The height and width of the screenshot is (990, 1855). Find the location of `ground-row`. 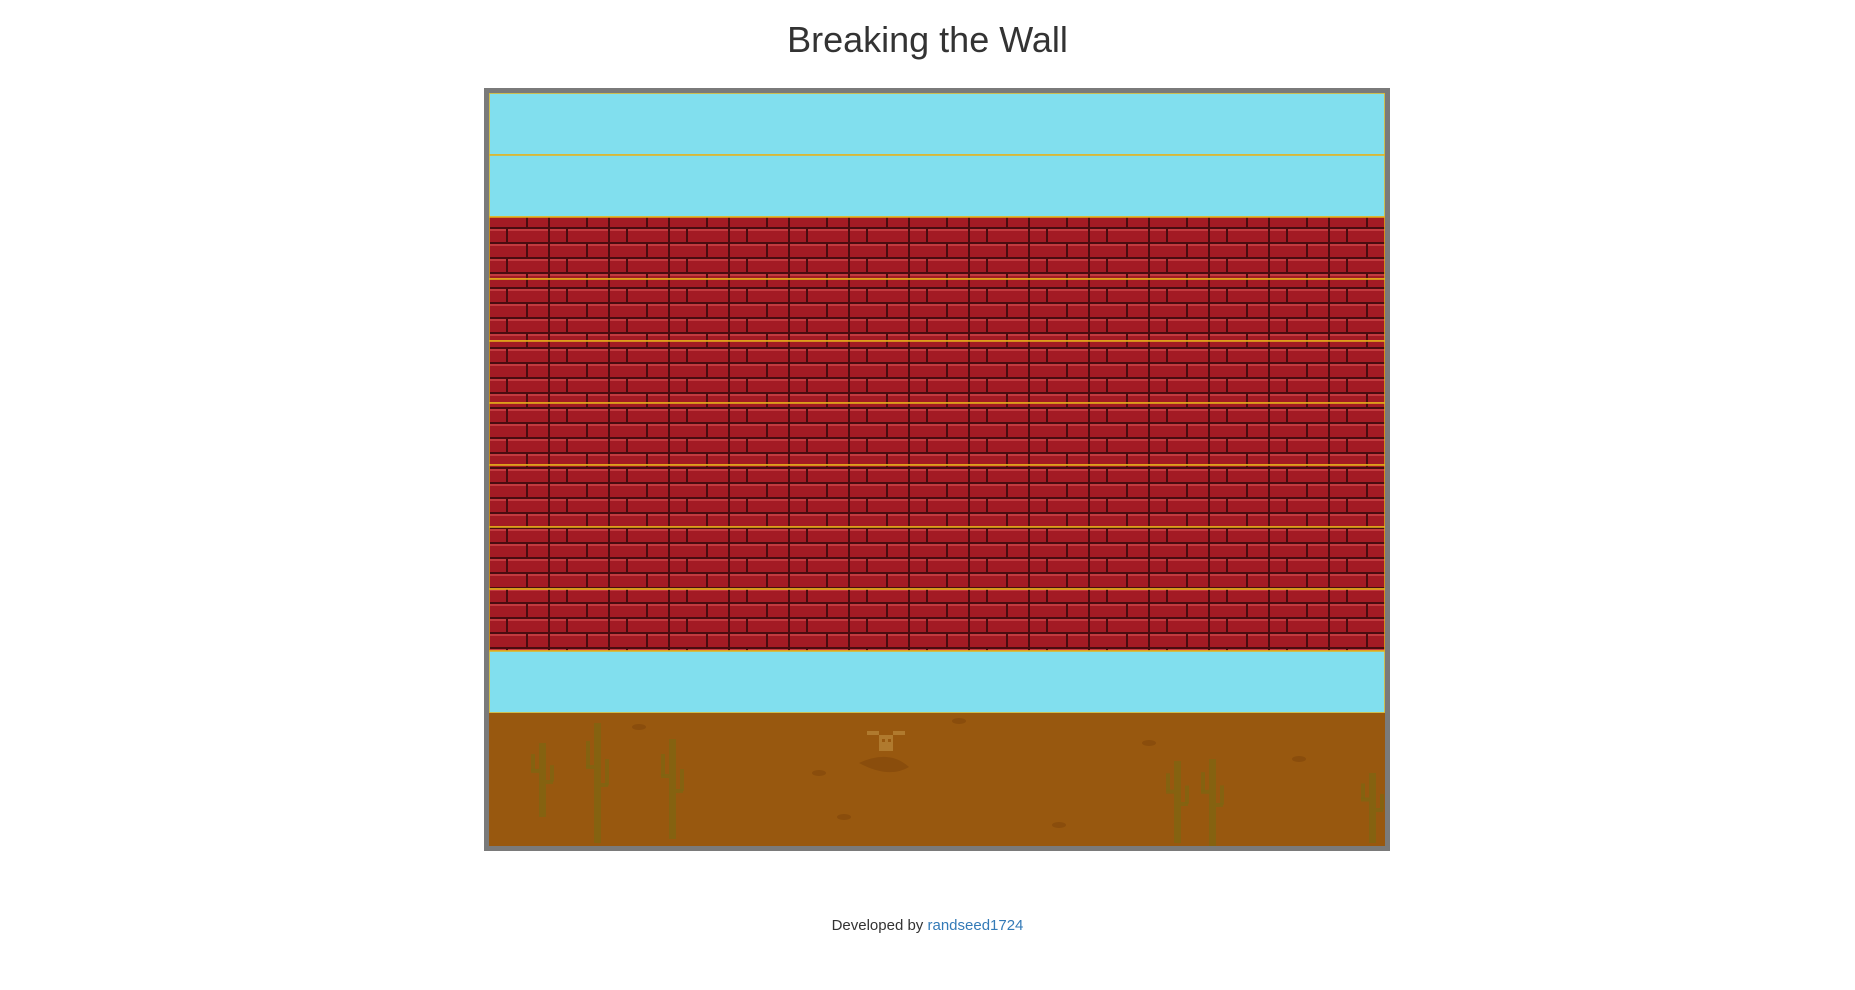

ground-row is located at coordinates (937, 779).